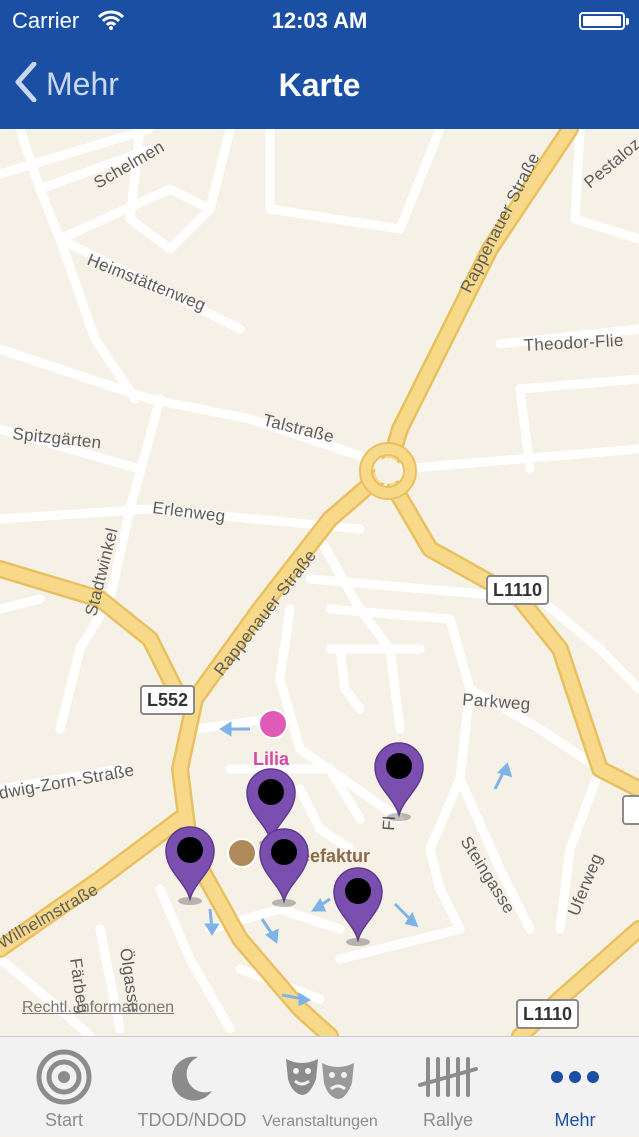  What do you see at coordinates (448, 1120) in the screenshot?
I see `tab-rallye-label: Rallye` at bounding box center [448, 1120].